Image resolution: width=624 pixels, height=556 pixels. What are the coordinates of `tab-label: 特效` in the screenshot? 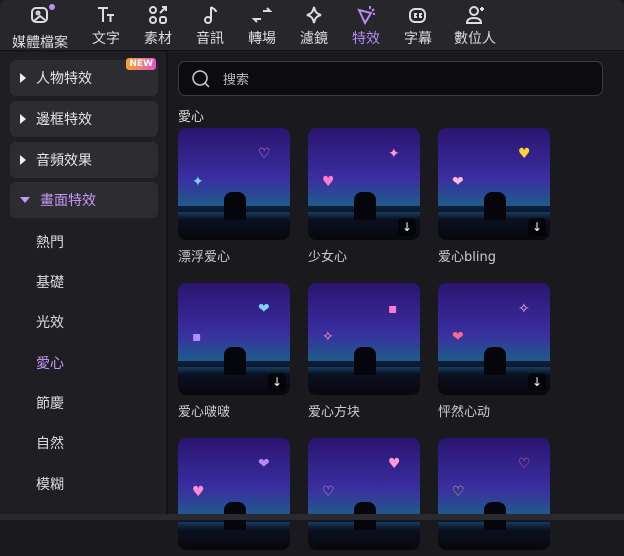 It's located at (366, 39).